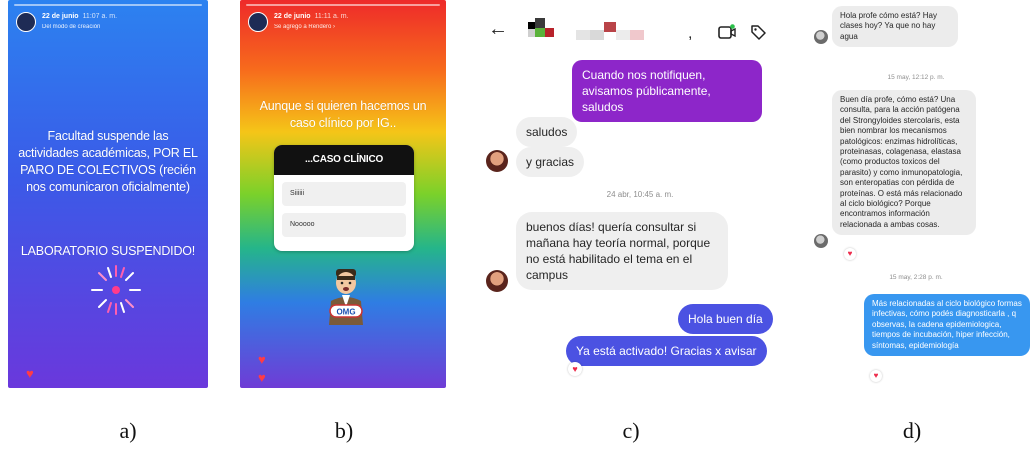 Image resolution: width=1036 pixels, height=458 pixels. Describe the element at coordinates (547, 132) in the screenshot. I see `message-received: saludos` at that location.